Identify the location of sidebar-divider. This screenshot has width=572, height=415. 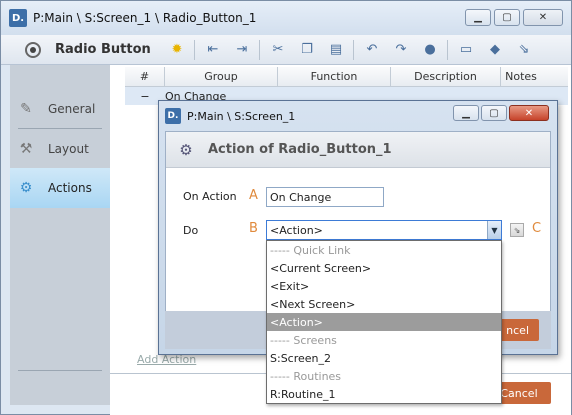
(60, 370).